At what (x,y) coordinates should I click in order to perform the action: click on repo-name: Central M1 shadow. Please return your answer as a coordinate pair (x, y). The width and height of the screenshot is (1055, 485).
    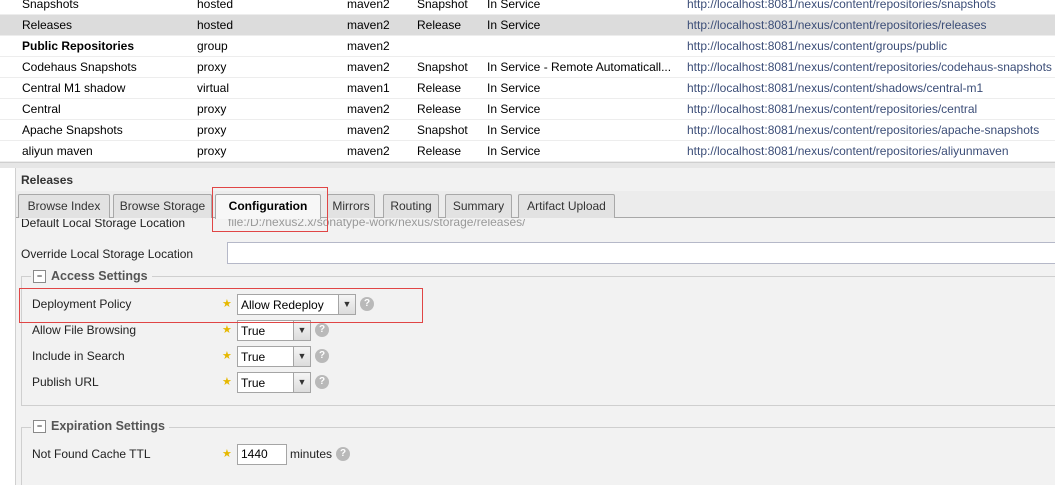
    Looking at the image, I should click on (74, 88).